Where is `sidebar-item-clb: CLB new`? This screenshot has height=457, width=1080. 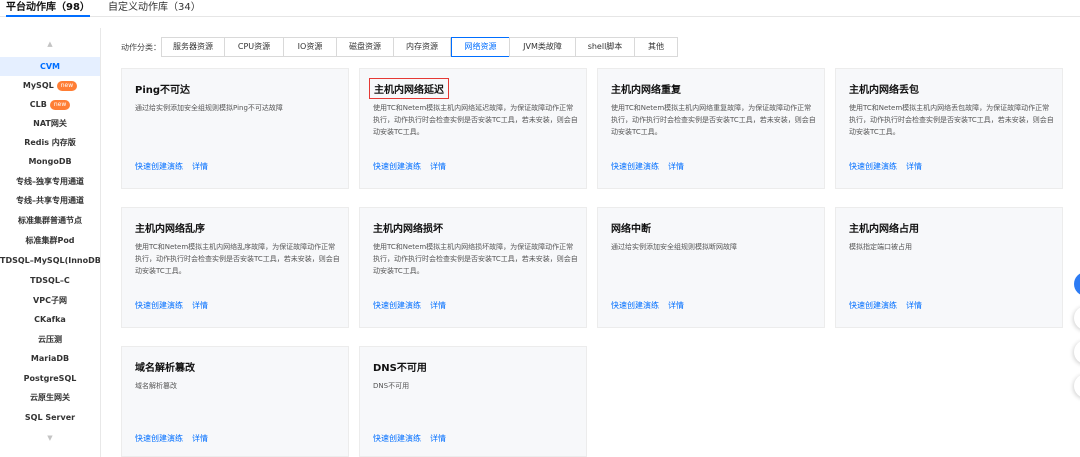
sidebar-item-clb: CLB new is located at coordinates (50, 104).